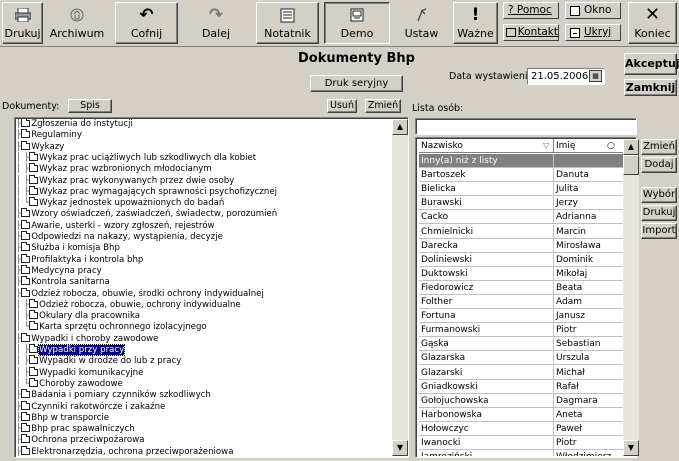 The image size is (679, 461). What do you see at coordinates (26, 269) in the screenshot?
I see `folder-icon` at bounding box center [26, 269].